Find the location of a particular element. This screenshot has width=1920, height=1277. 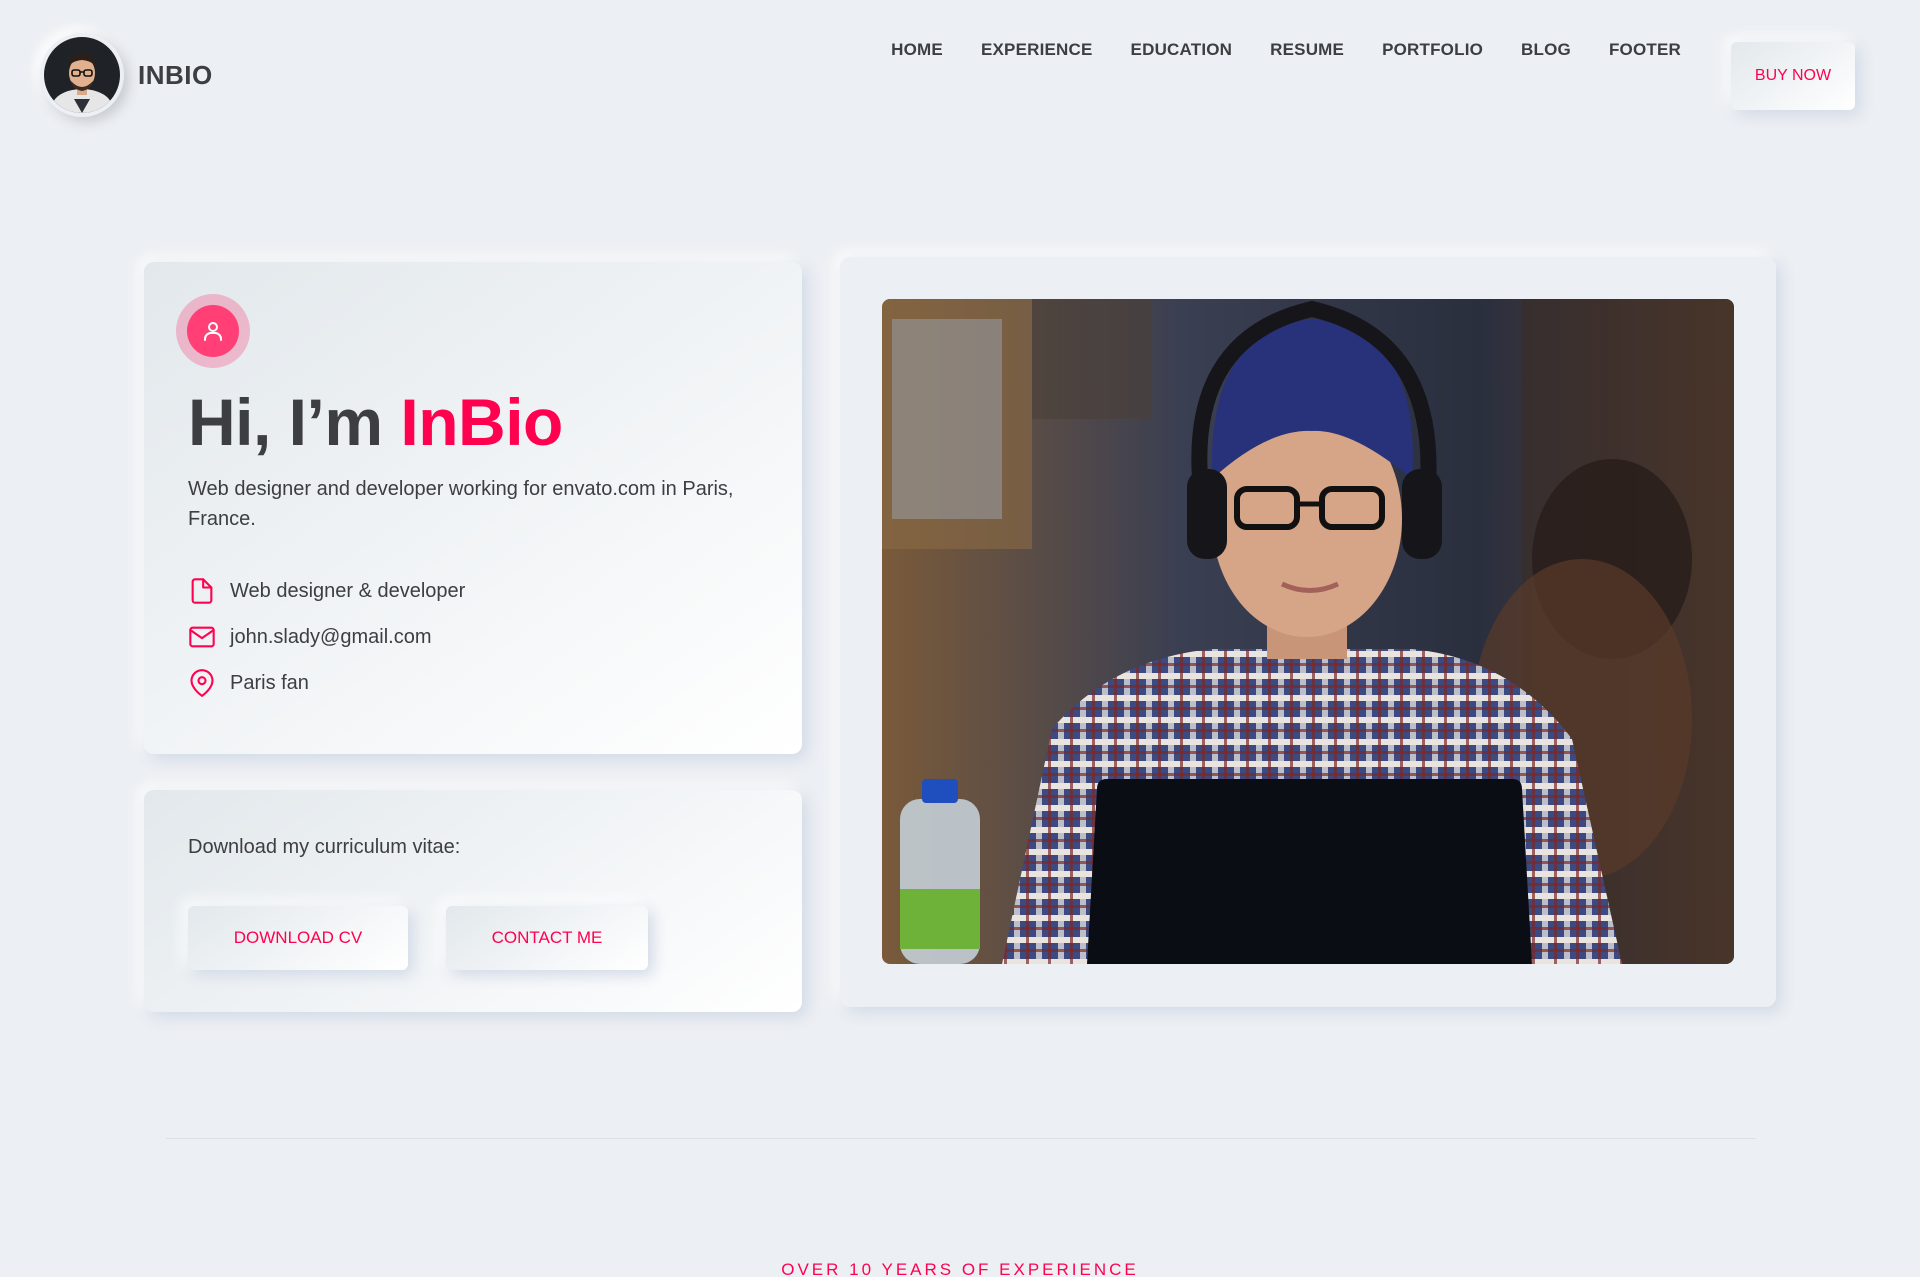

brand-name: INBIO is located at coordinates (175, 75).